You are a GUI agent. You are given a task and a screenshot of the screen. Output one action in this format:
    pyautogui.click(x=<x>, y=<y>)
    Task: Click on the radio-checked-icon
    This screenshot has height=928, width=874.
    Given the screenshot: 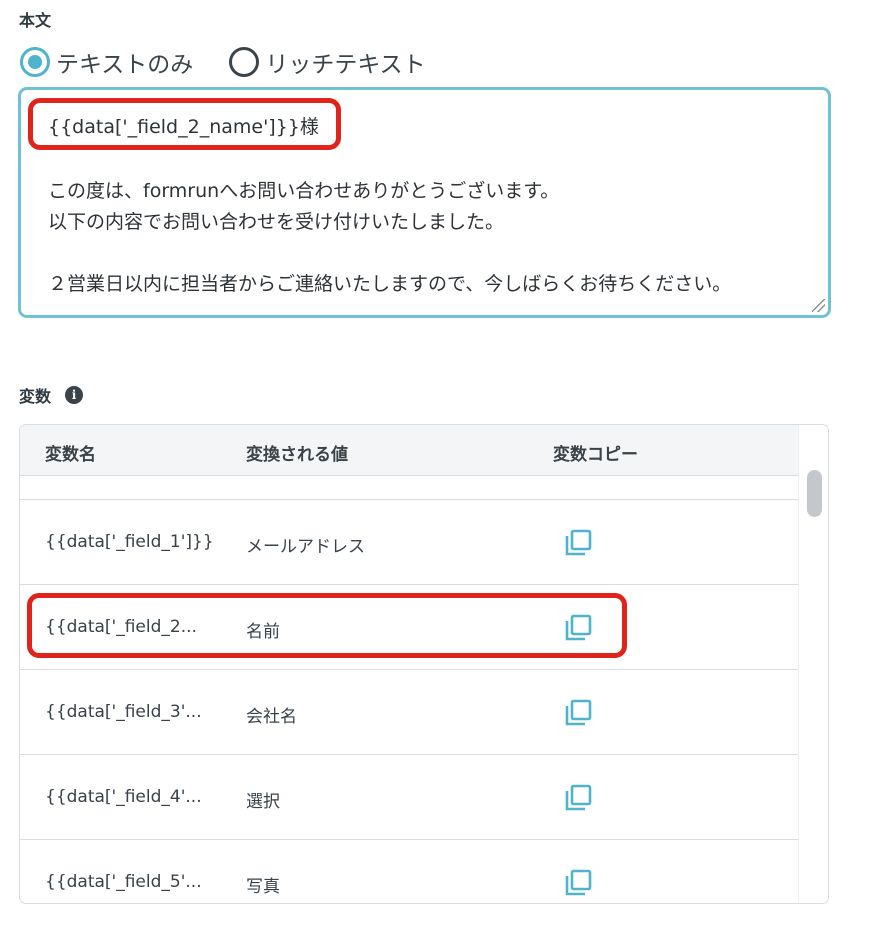 What is the action you would take?
    pyautogui.click(x=35, y=62)
    